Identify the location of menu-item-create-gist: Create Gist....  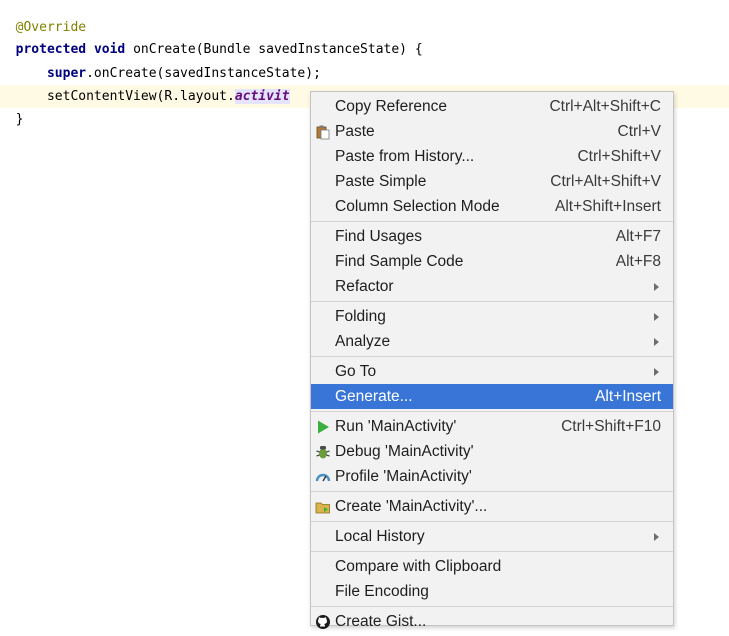
(492, 621).